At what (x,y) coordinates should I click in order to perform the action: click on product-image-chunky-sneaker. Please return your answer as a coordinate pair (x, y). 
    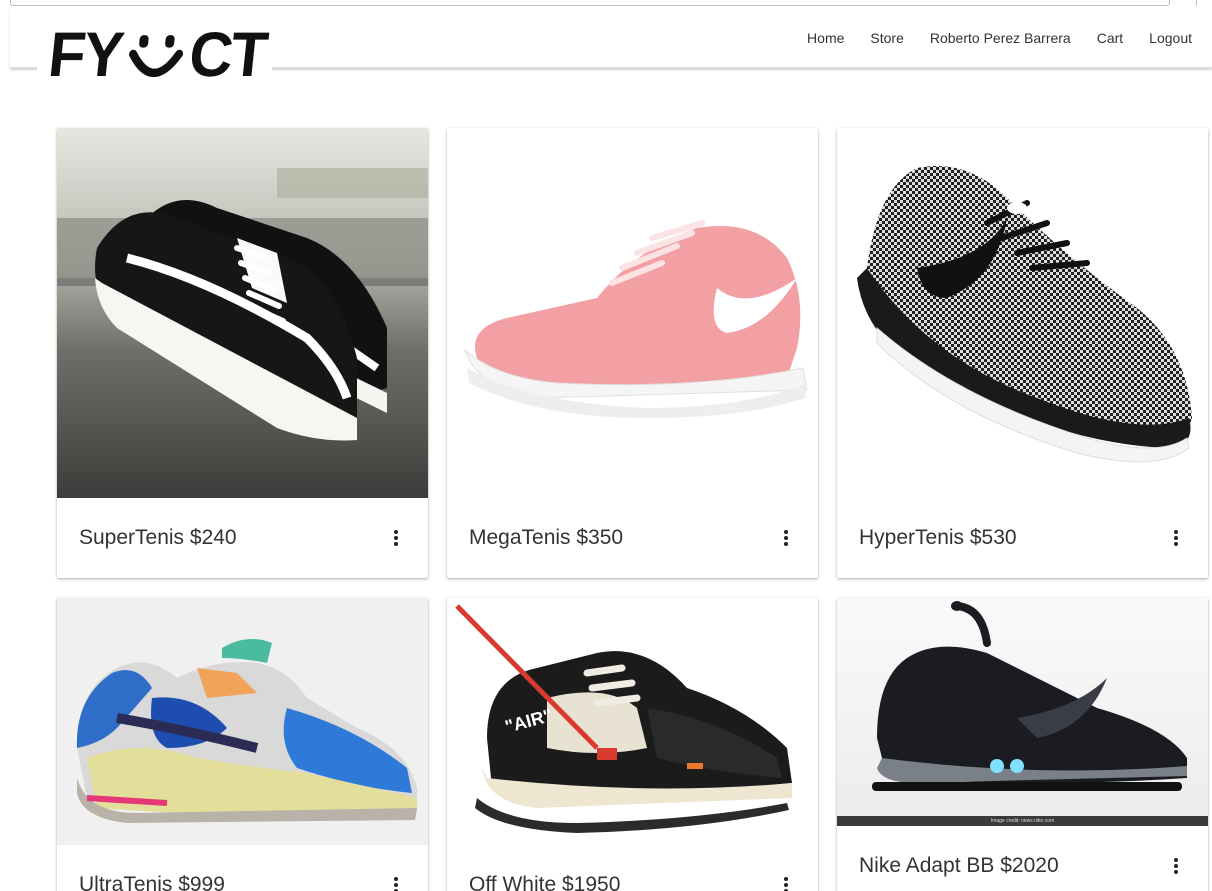
    Looking at the image, I should click on (242, 721).